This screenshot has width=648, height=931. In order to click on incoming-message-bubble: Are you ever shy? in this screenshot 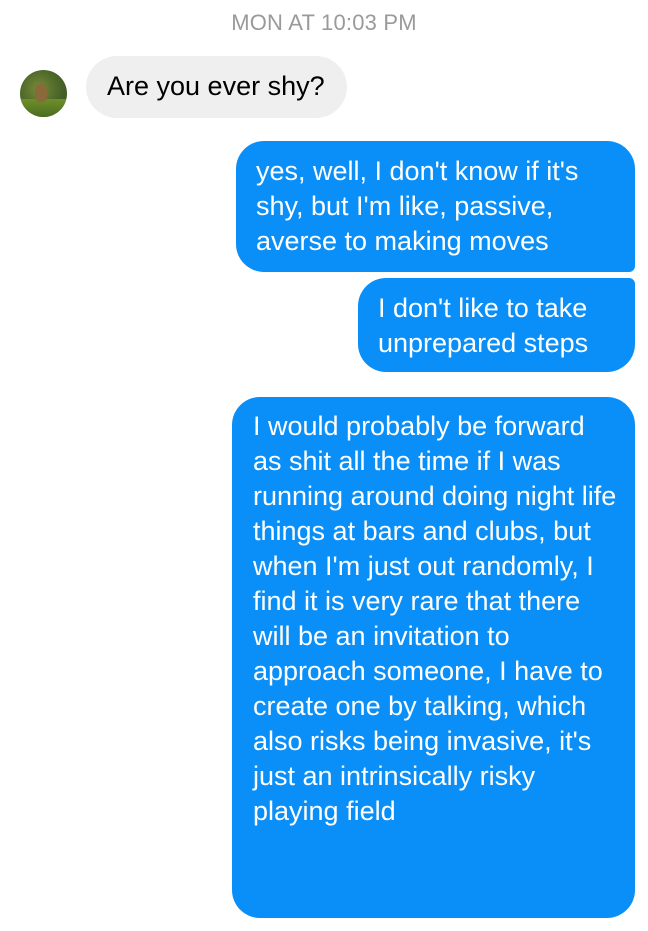, I will do `click(216, 87)`.